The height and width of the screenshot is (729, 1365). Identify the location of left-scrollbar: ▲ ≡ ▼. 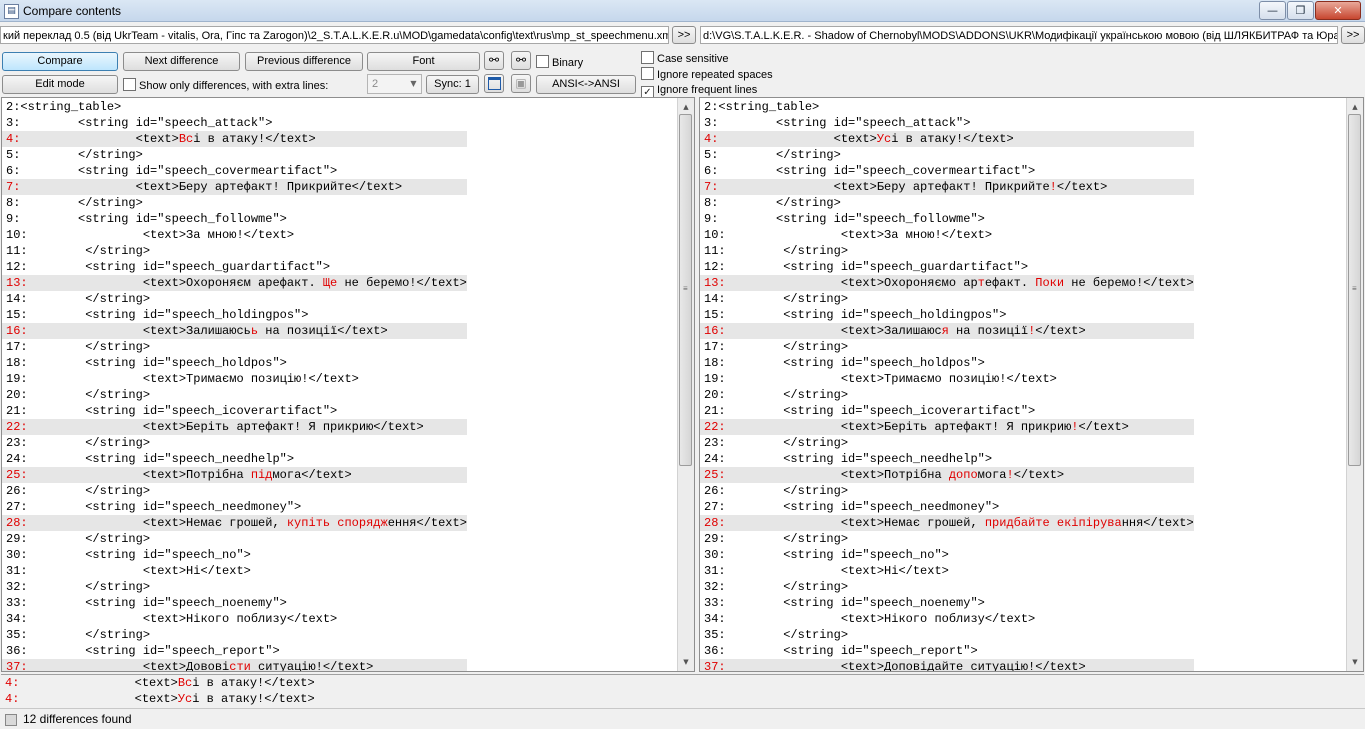
(685, 384).